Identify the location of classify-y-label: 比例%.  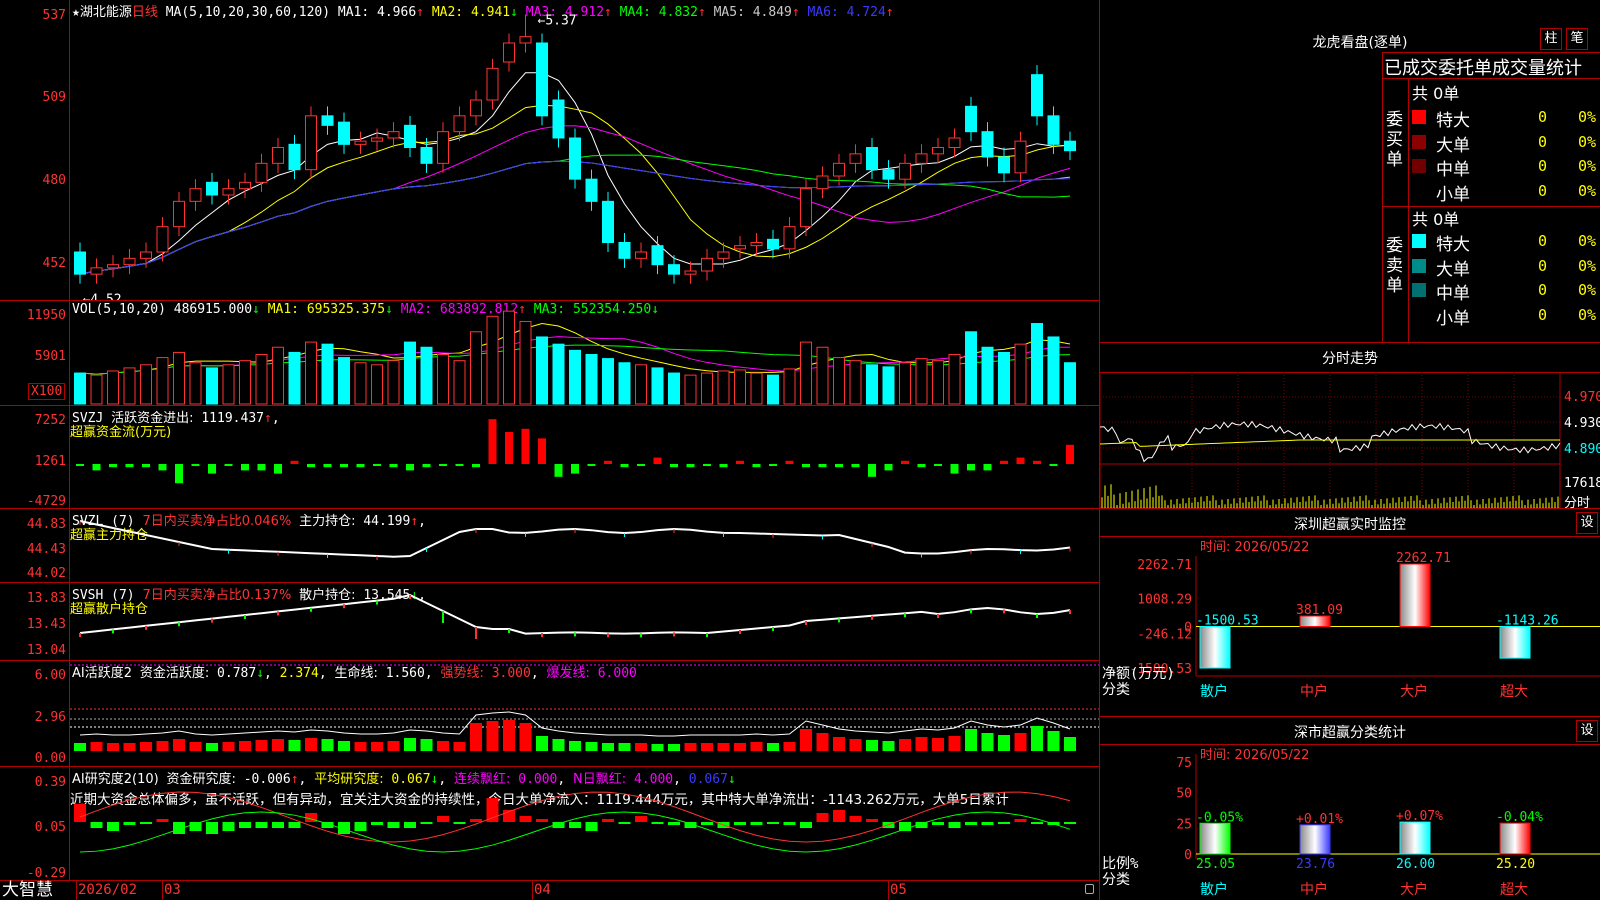
(1120, 864).